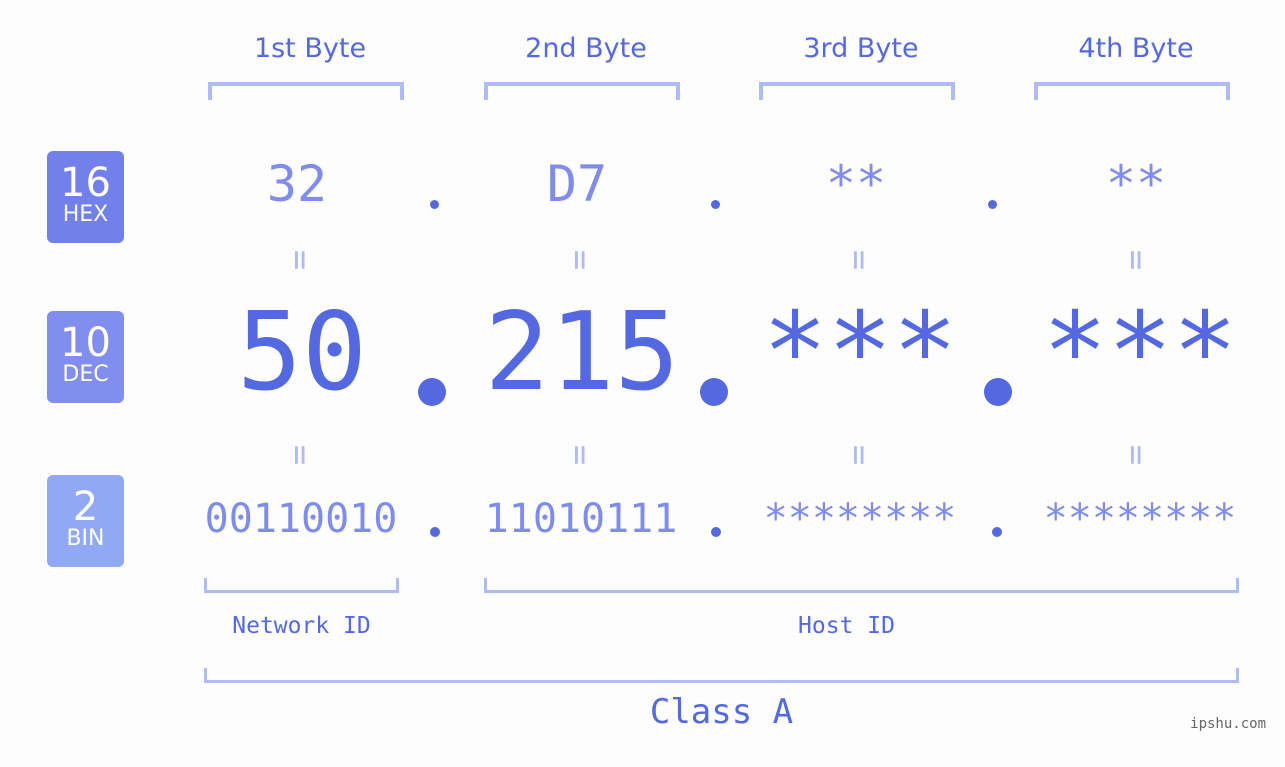  Describe the element at coordinates (721, 712) in the screenshot. I see `class-label: Class A` at that location.